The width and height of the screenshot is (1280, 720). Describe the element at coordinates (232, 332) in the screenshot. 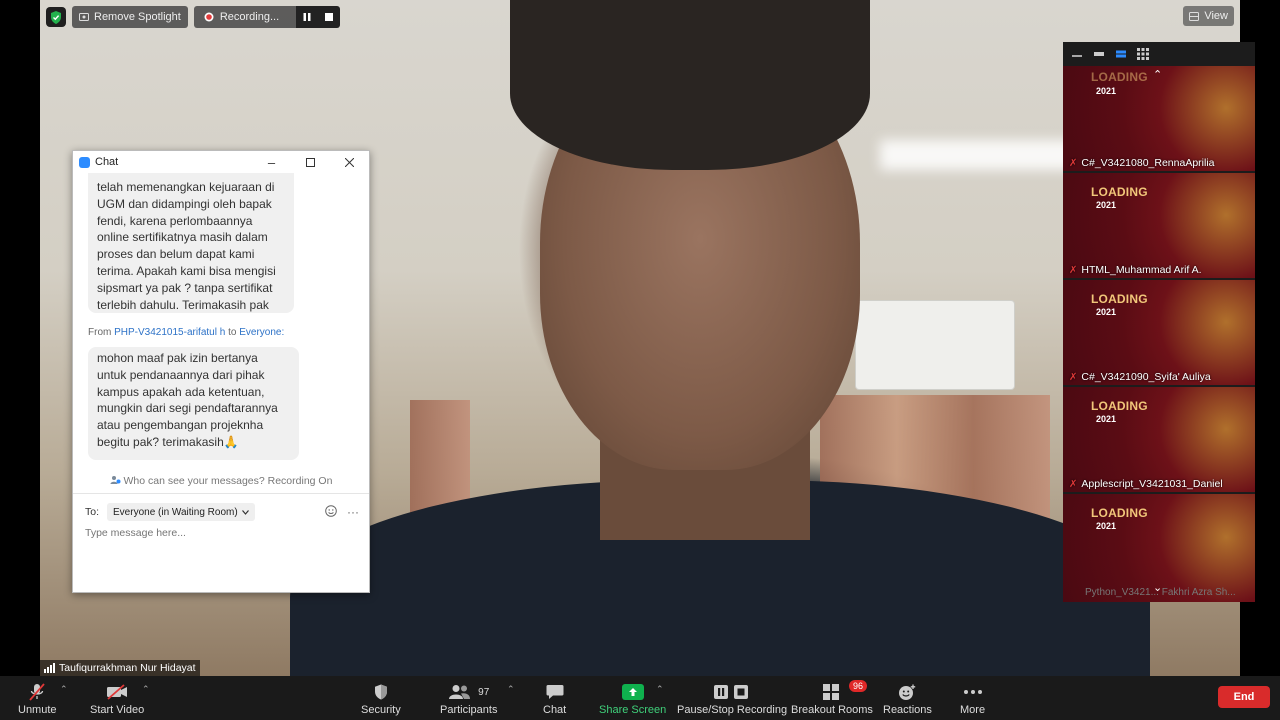

I see `from-to: to` at that location.